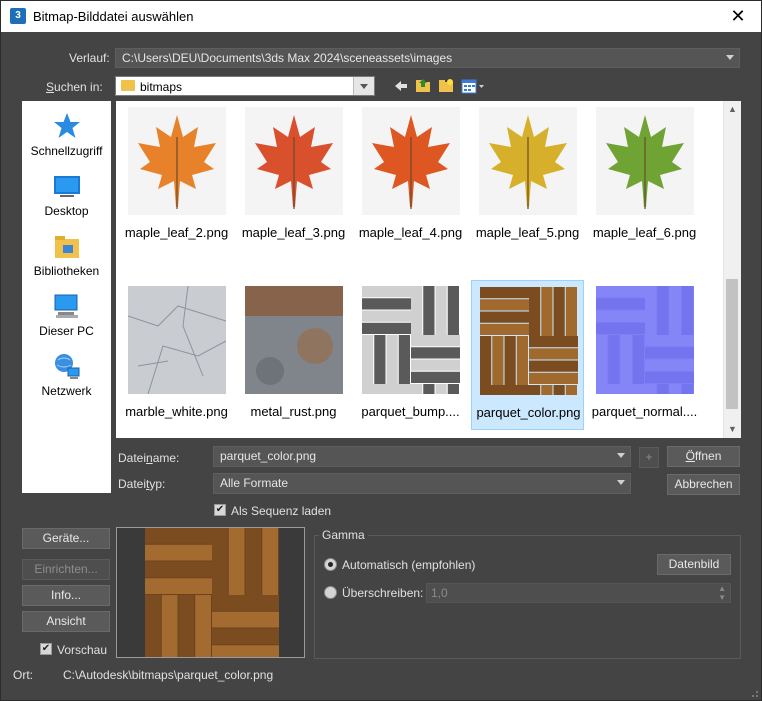 This screenshot has height=701, width=762. What do you see at coordinates (422, 483) in the screenshot?
I see `filetype-dropdown: Alle Formate` at bounding box center [422, 483].